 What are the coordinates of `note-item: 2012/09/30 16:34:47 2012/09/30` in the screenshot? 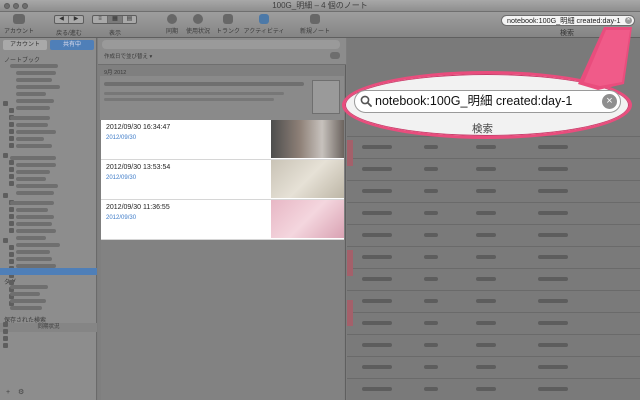 It's located at (222, 140).